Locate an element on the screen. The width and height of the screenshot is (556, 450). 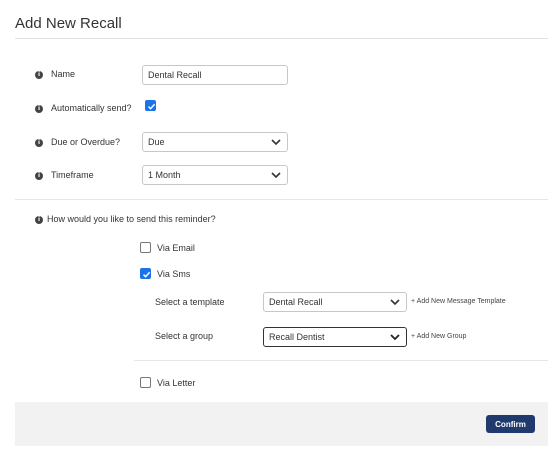
section-divider is located at coordinates (281, 199).